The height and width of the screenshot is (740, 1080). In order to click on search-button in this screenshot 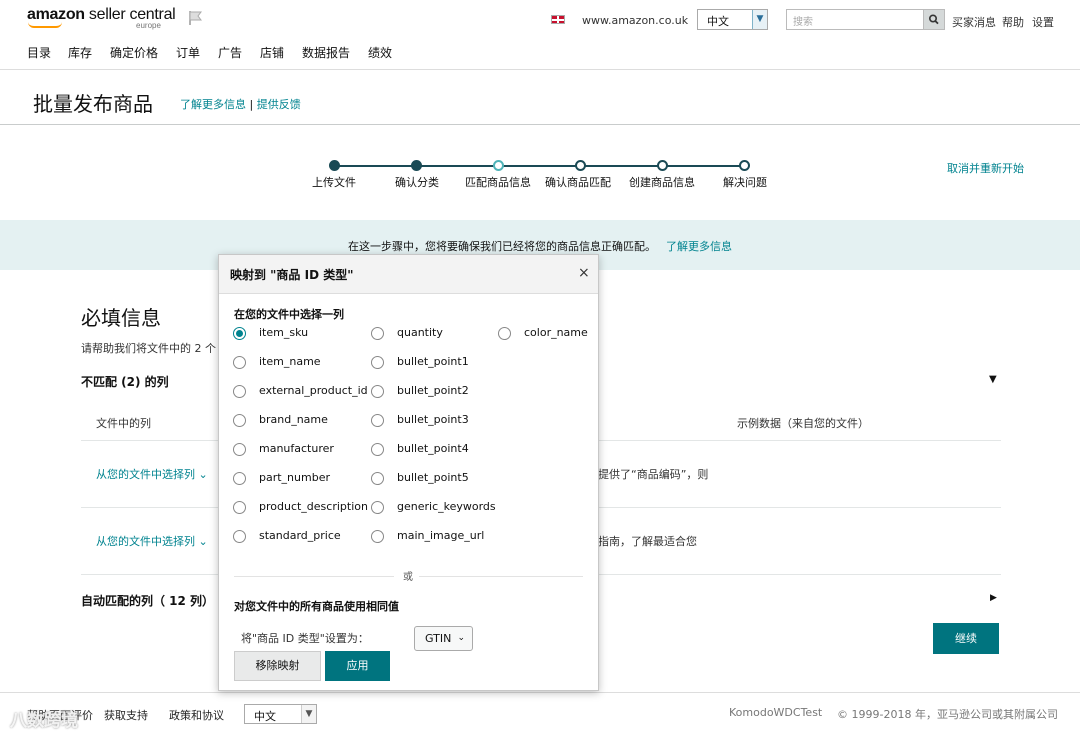, I will do `click(934, 19)`.